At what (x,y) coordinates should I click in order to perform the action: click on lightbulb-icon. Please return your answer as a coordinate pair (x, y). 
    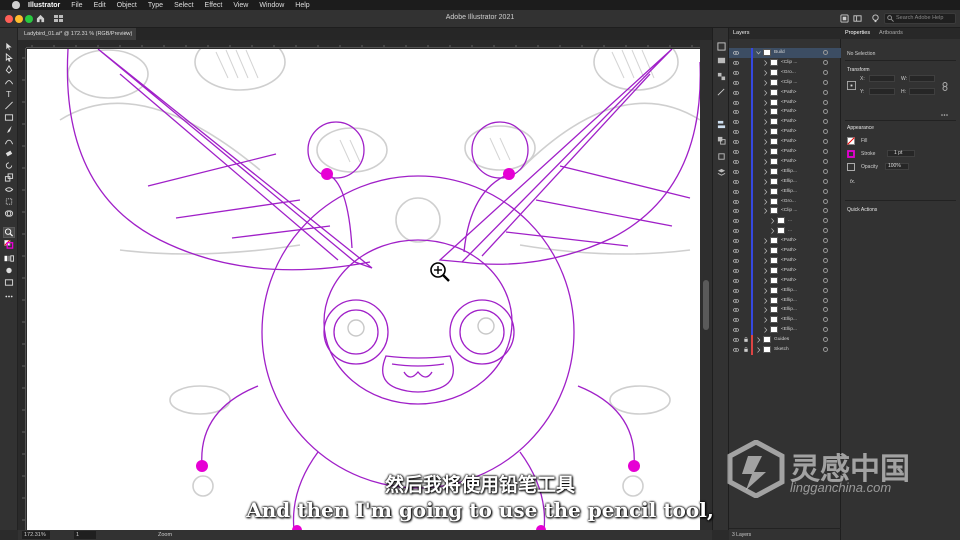
    Looking at the image, I should click on (875, 18).